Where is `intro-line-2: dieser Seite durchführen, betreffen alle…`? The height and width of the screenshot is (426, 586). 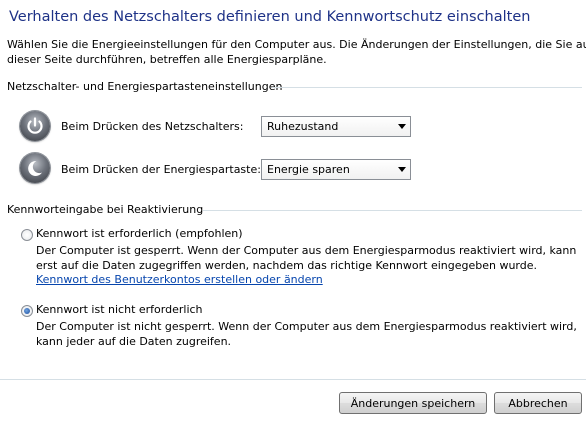 intro-line-2: dieser Seite durchführen, betreffen alle… is located at coordinates (167, 59).